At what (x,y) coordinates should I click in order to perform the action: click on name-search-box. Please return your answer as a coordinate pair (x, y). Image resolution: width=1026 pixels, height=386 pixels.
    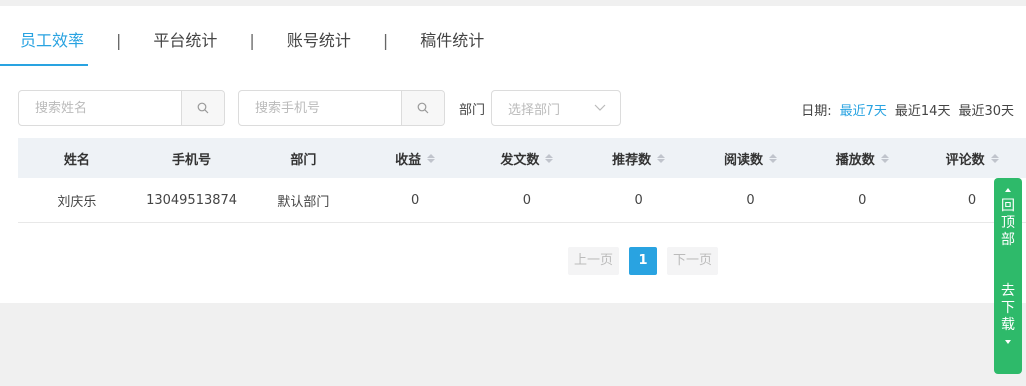
    Looking at the image, I should click on (121, 108).